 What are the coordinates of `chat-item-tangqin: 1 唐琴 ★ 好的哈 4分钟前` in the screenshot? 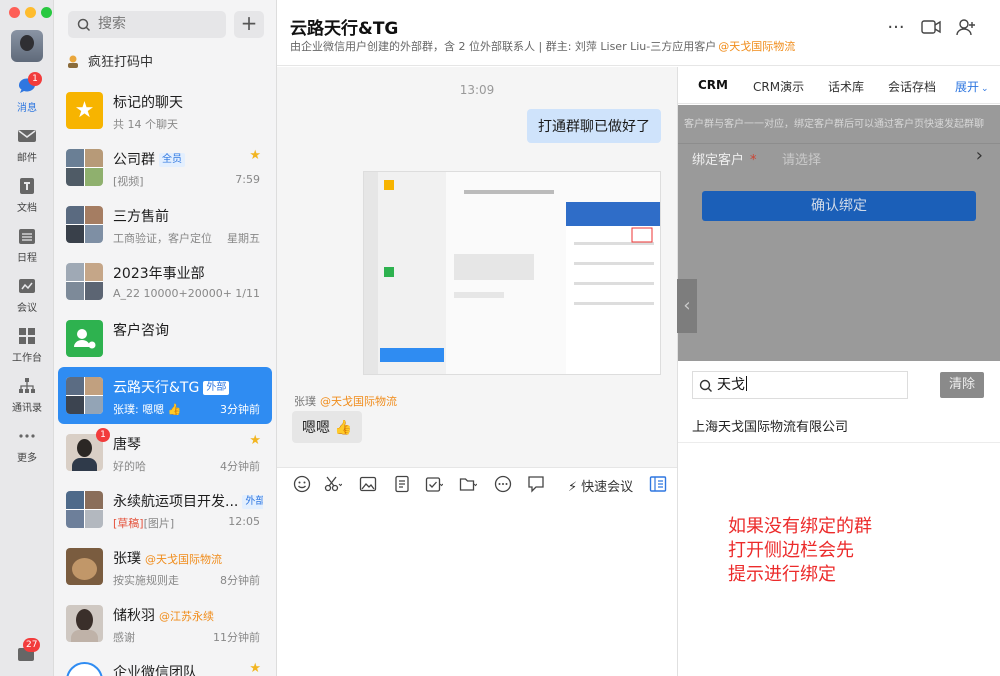 It's located at (165, 452).